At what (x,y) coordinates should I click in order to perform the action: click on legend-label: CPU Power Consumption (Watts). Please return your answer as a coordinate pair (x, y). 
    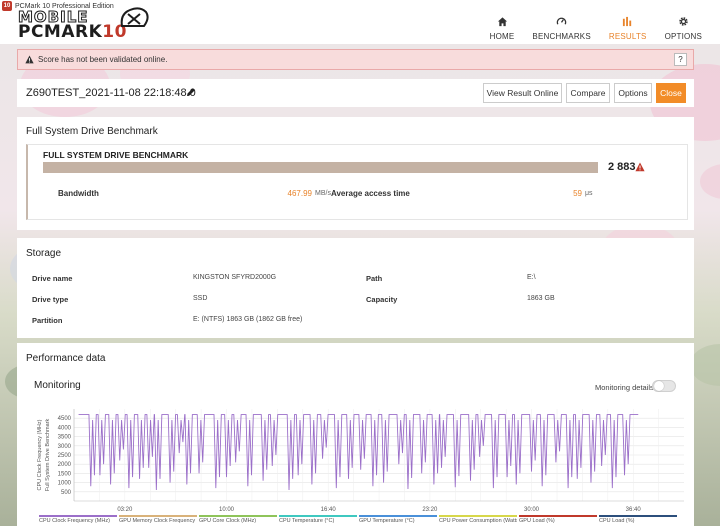
    Looking at the image, I should click on (478, 521).